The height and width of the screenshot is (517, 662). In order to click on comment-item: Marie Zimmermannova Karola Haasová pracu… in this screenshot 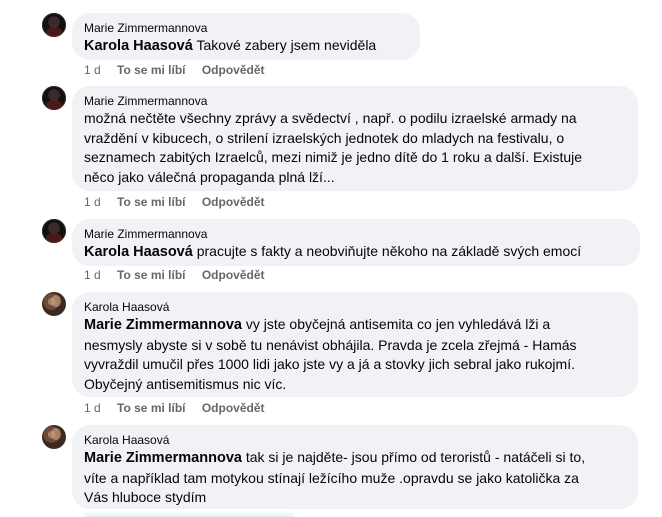, I will do `click(352, 253)`.